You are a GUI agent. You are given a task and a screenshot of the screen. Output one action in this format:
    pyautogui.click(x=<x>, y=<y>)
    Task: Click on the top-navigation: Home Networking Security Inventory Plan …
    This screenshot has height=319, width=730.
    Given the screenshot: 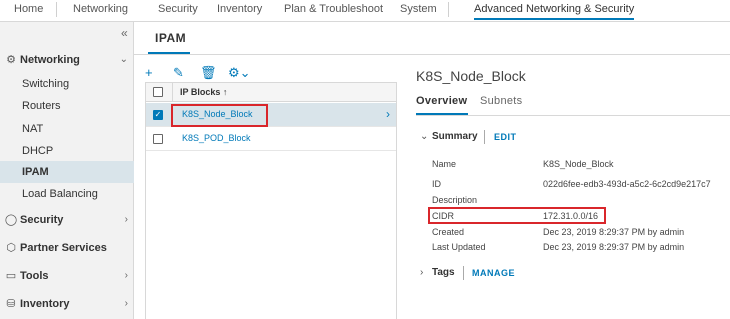 What is the action you would take?
    pyautogui.click(x=365, y=11)
    